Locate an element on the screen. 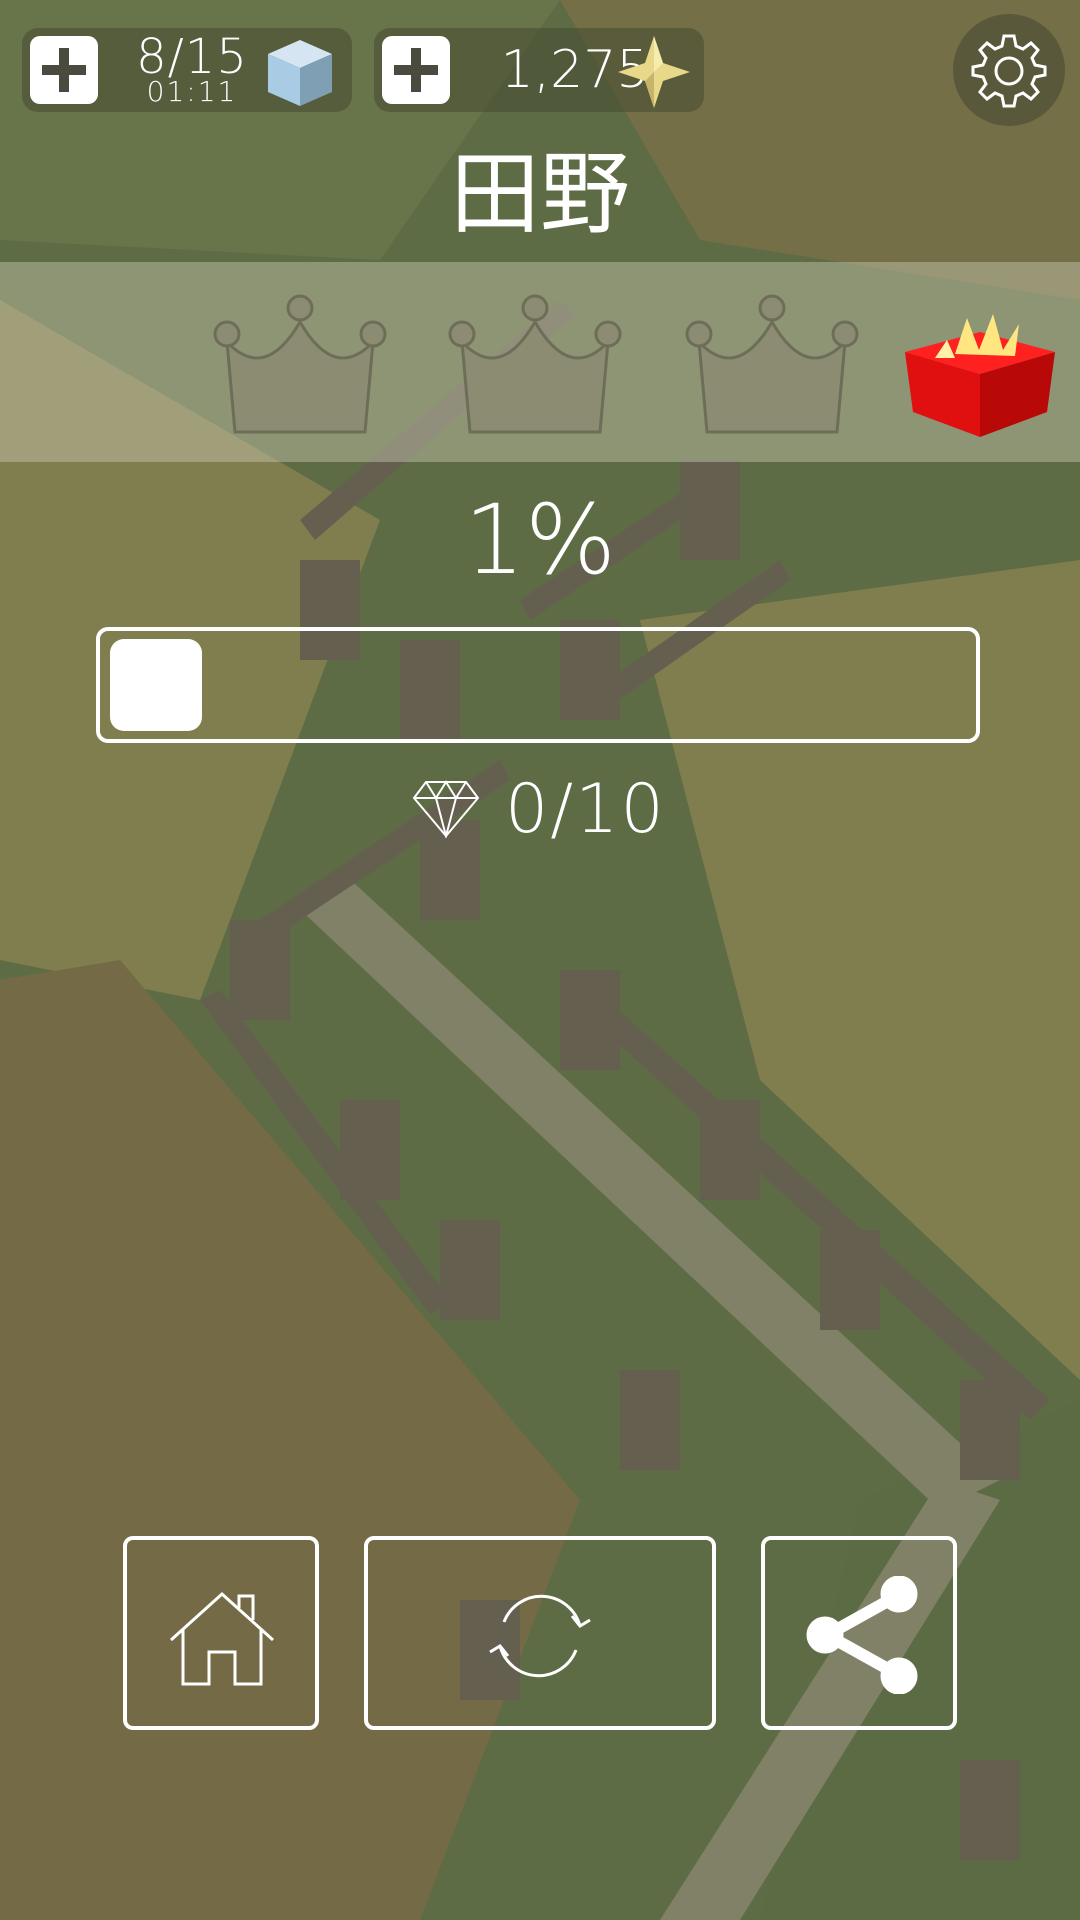 This screenshot has width=1080, height=1920. coins-panel: 1,275 is located at coordinates (539, 70).